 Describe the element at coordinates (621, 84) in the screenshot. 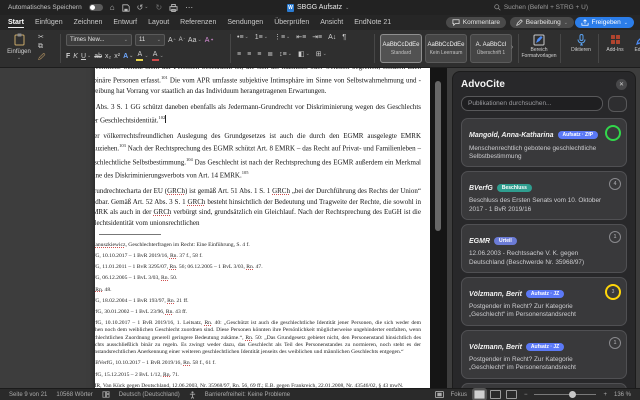

I see `close-icon: ✕` at that location.